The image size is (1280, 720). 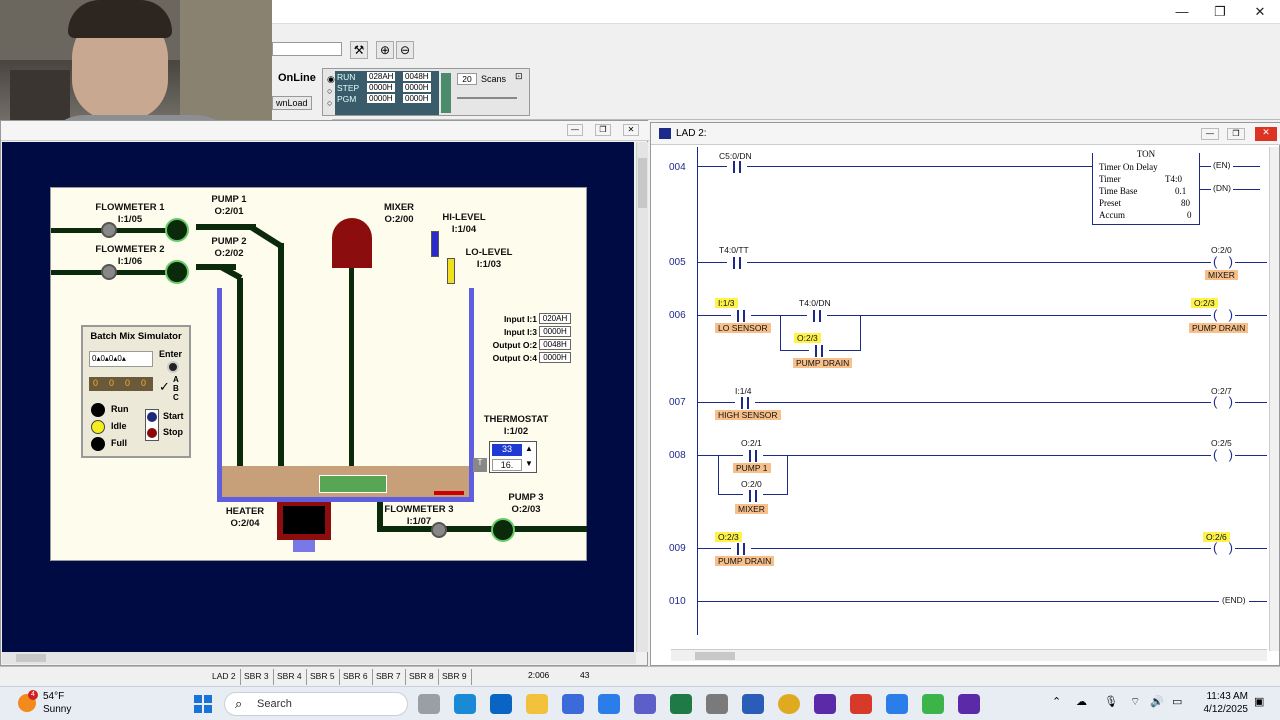 What do you see at coordinates (1135, 702) in the screenshot?
I see `wifi-icon: ⌔` at bounding box center [1135, 702].